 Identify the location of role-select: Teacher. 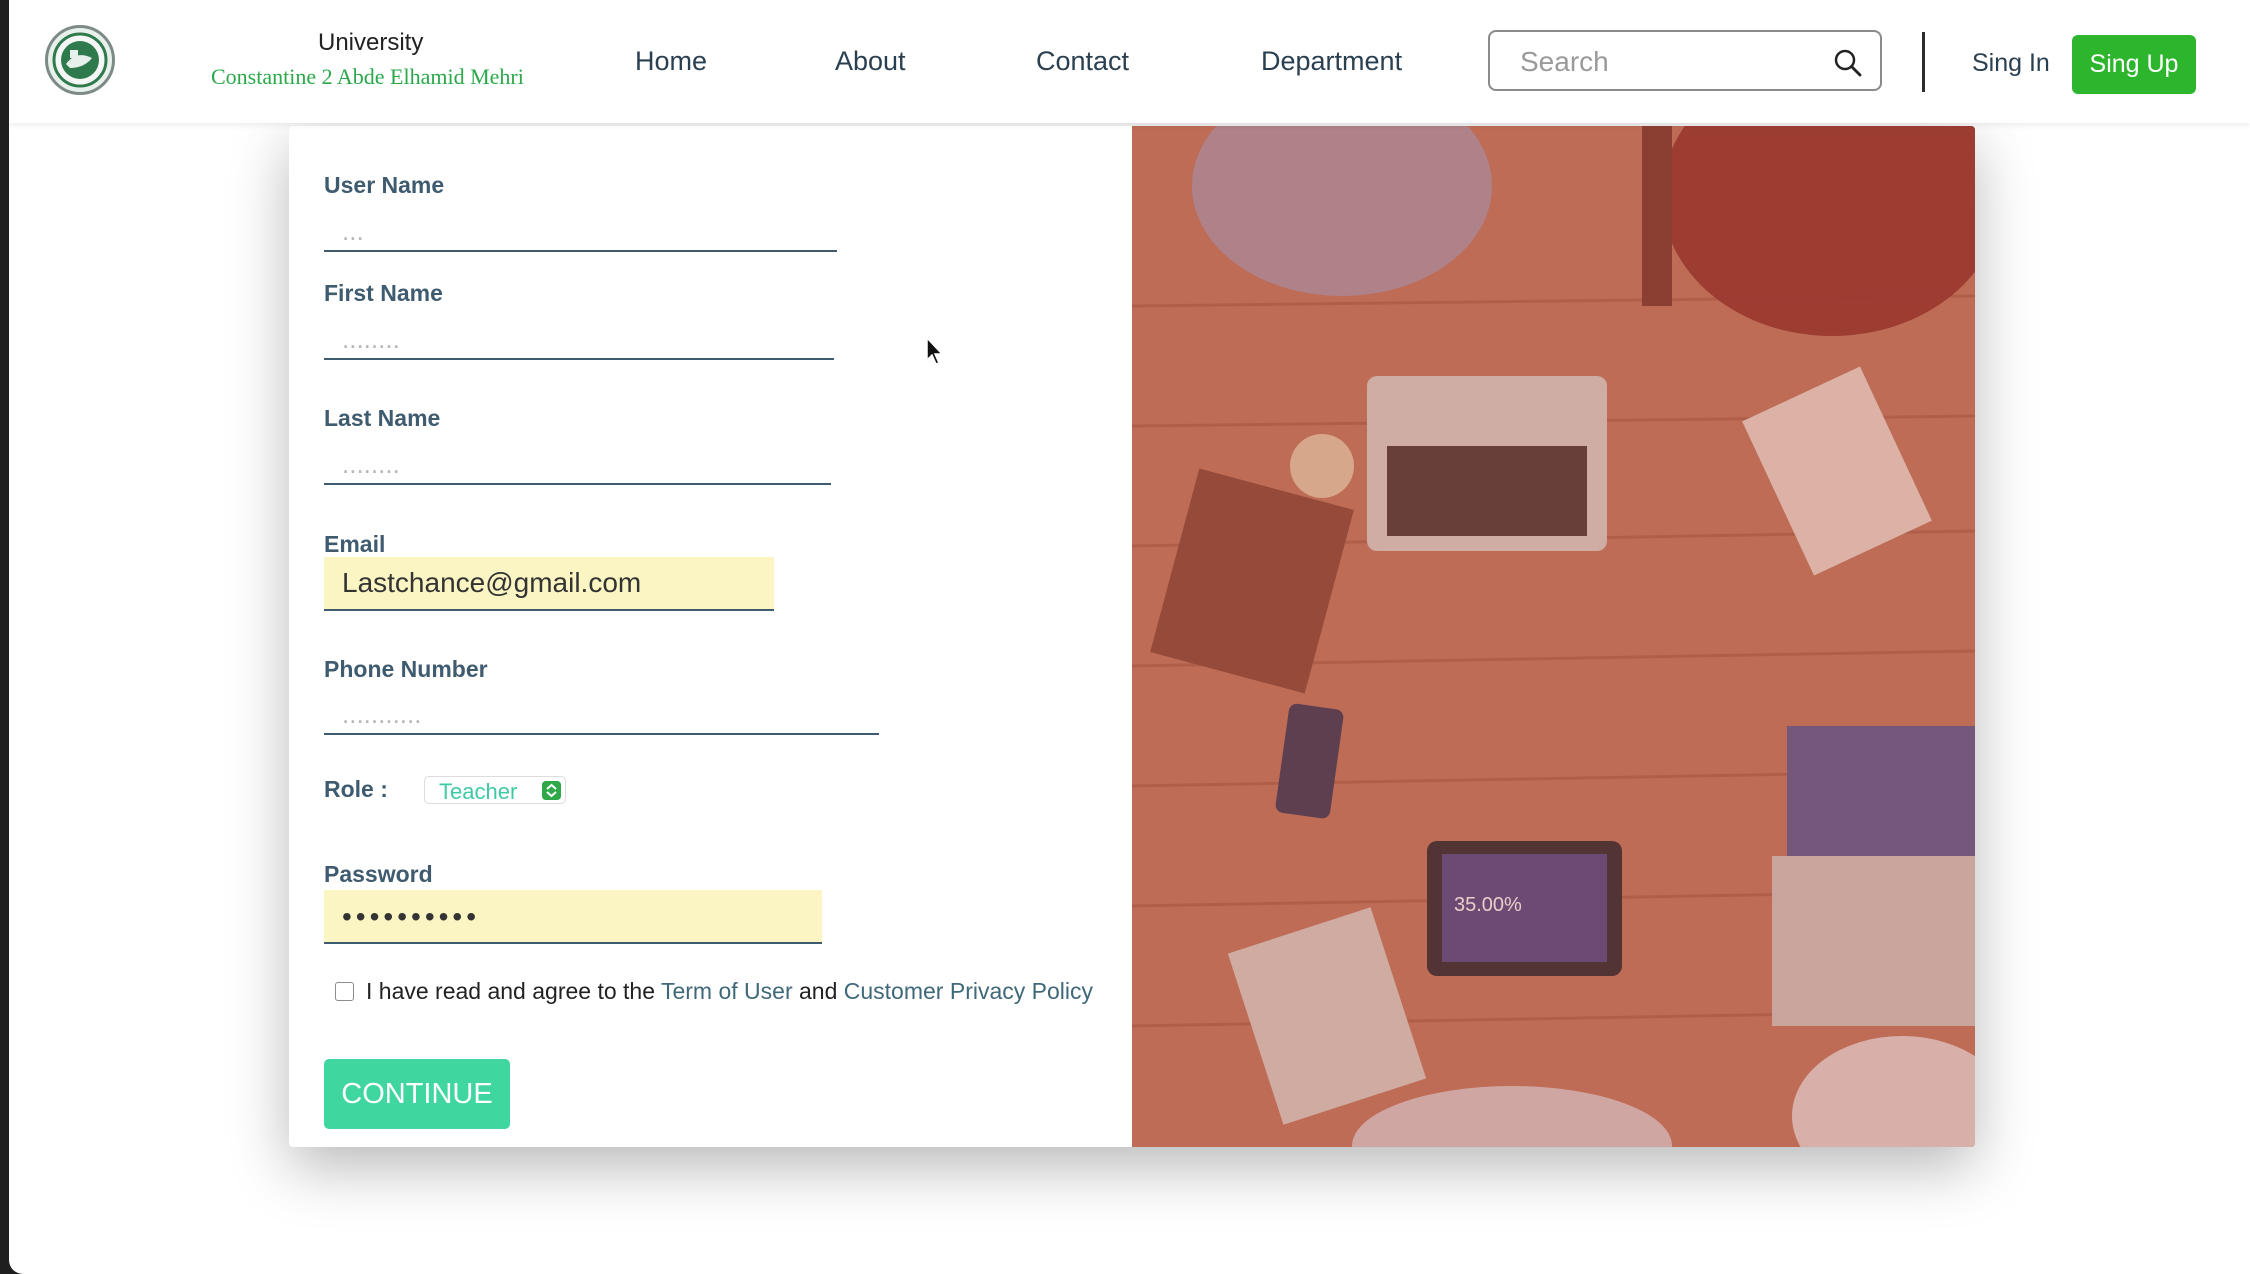
(495, 790).